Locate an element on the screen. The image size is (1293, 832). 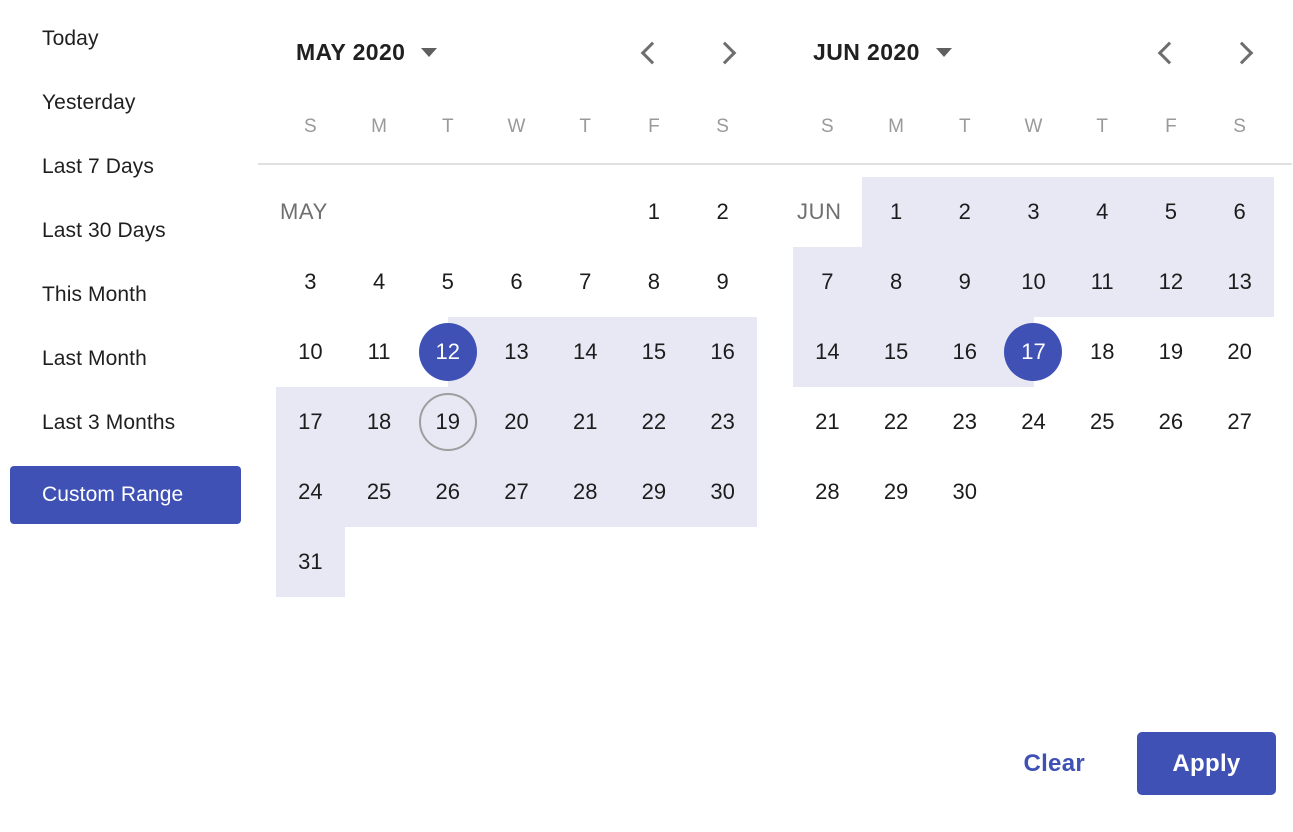
day-number: 4 is located at coordinates (379, 282).